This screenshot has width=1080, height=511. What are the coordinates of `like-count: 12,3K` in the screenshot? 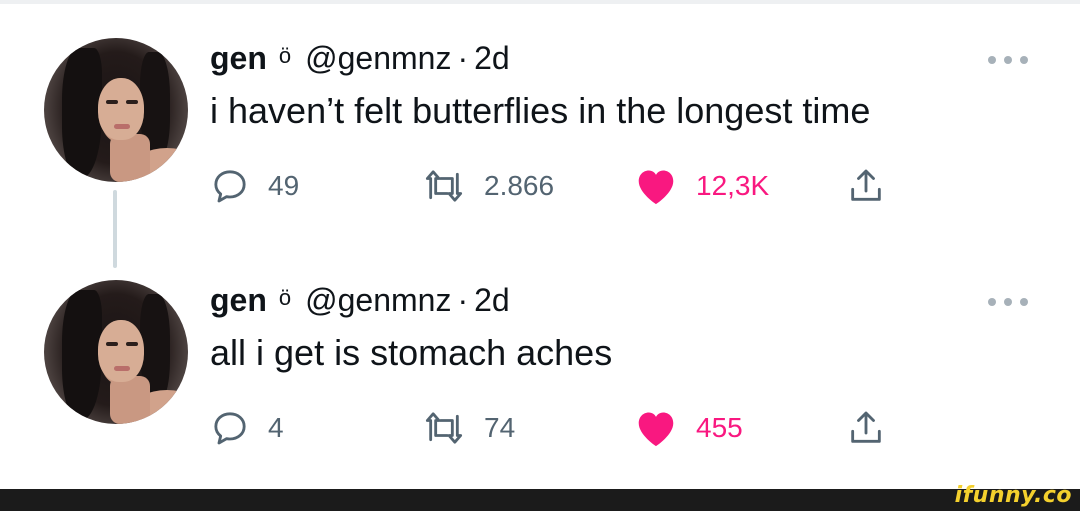 It's located at (733, 185).